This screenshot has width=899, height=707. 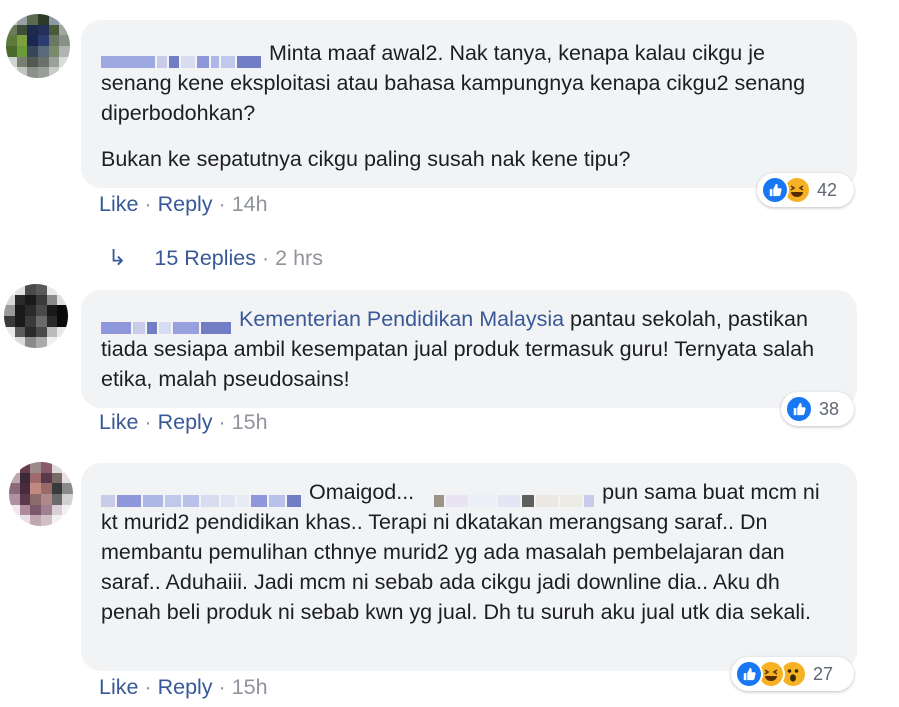 I want to click on comment-text: pun, so click(x=620, y=492).